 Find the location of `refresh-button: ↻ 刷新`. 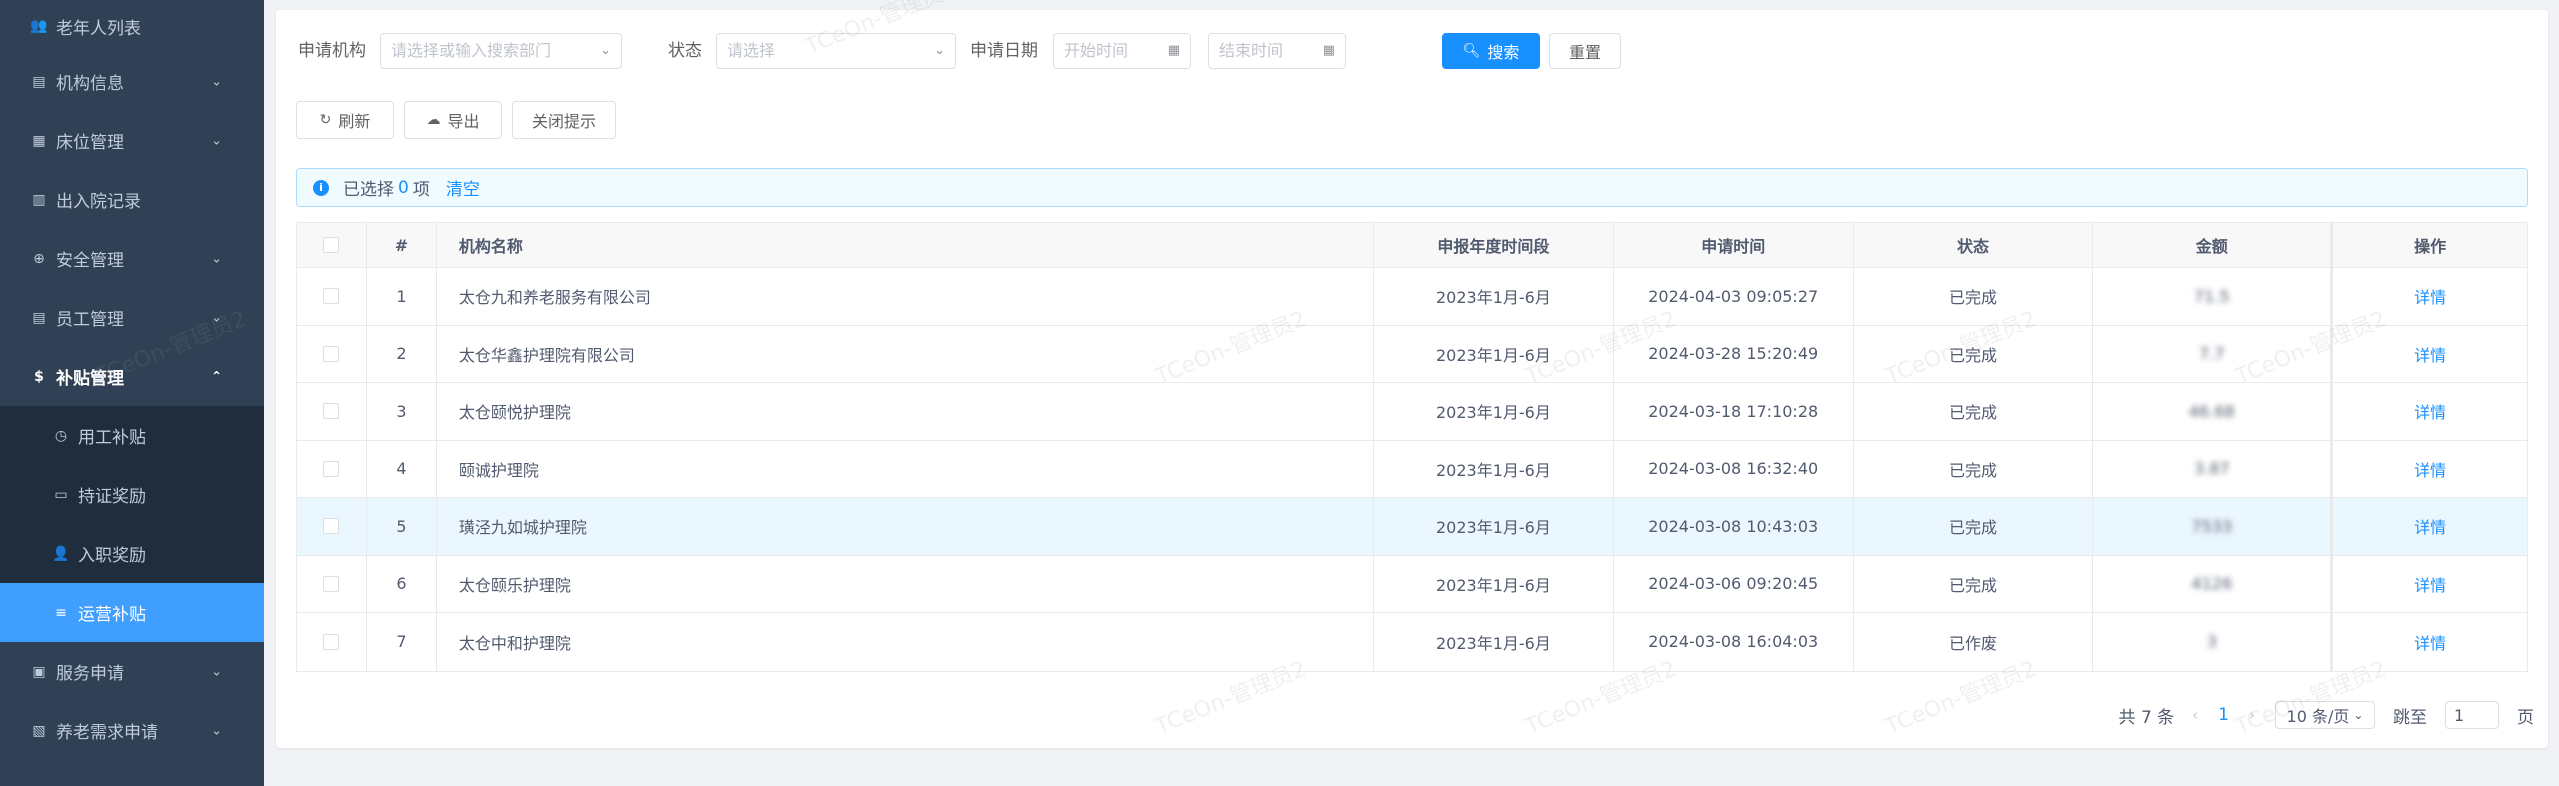

refresh-button: ↻ 刷新 is located at coordinates (345, 120).